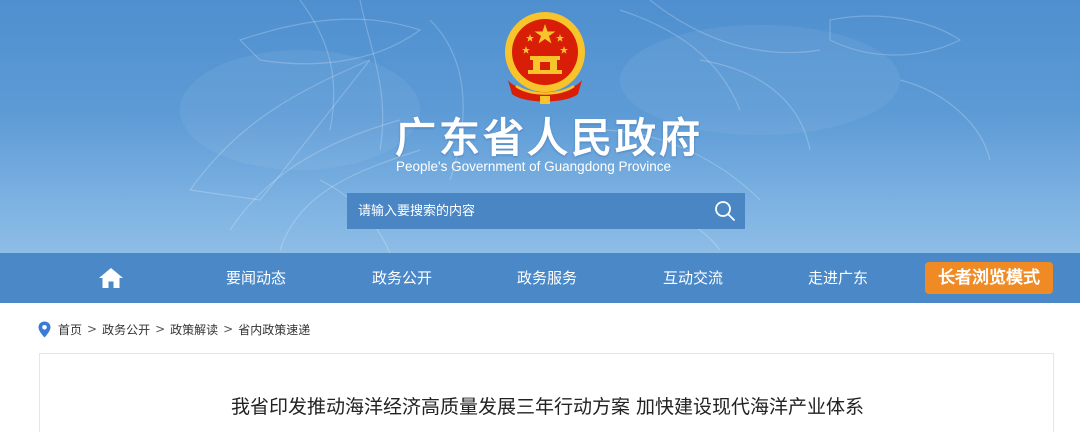 The height and width of the screenshot is (432, 1080). What do you see at coordinates (402, 278) in the screenshot?
I see `nav-item-government-affairs: 政务公开` at bounding box center [402, 278].